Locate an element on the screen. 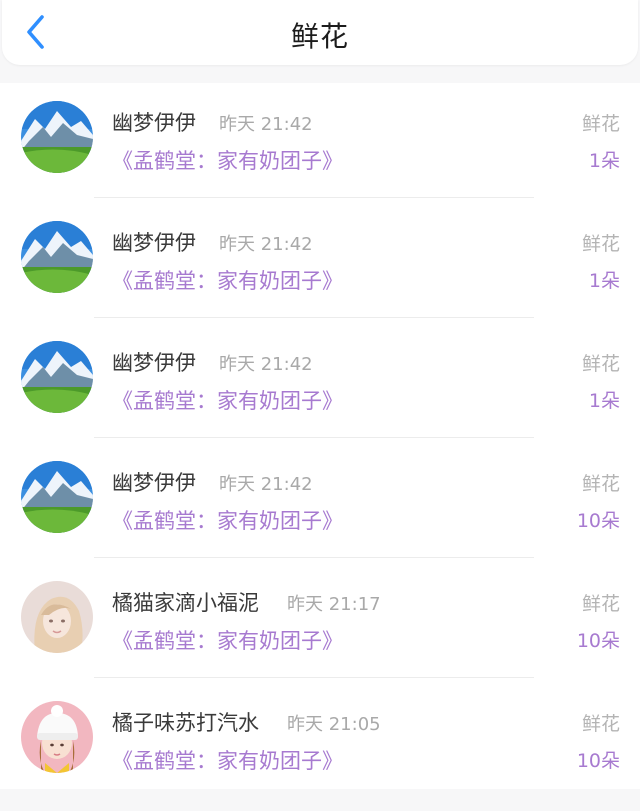 This screenshot has width=640, height=811. list-item: 橘猫家滴小福泥 昨天 21:17 《孟鹤堂：家有奶团子》 鲜花 10朵 is located at coordinates (320, 631).